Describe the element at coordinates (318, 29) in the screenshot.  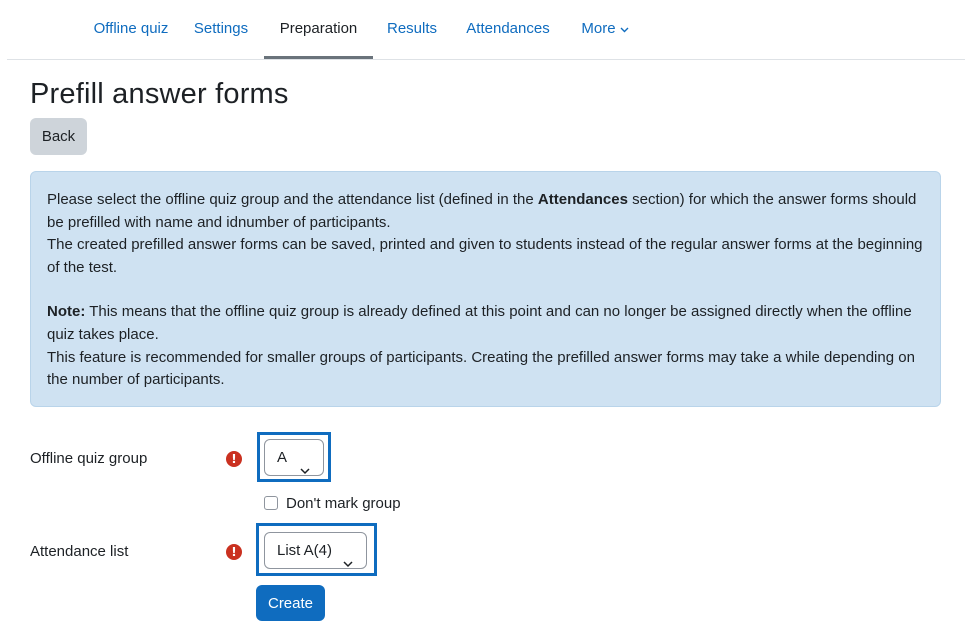
I see `tab-preparation: Preparation` at that location.